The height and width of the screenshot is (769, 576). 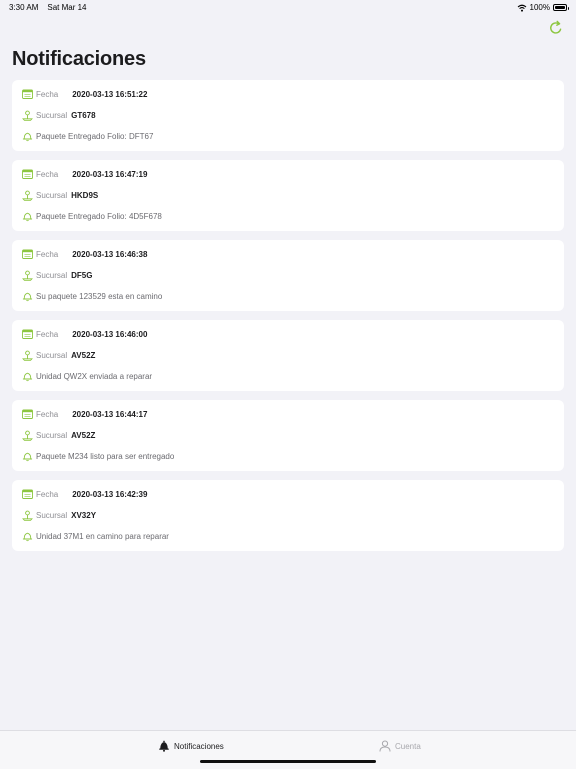 I want to click on person-icon, so click(x=385, y=746).